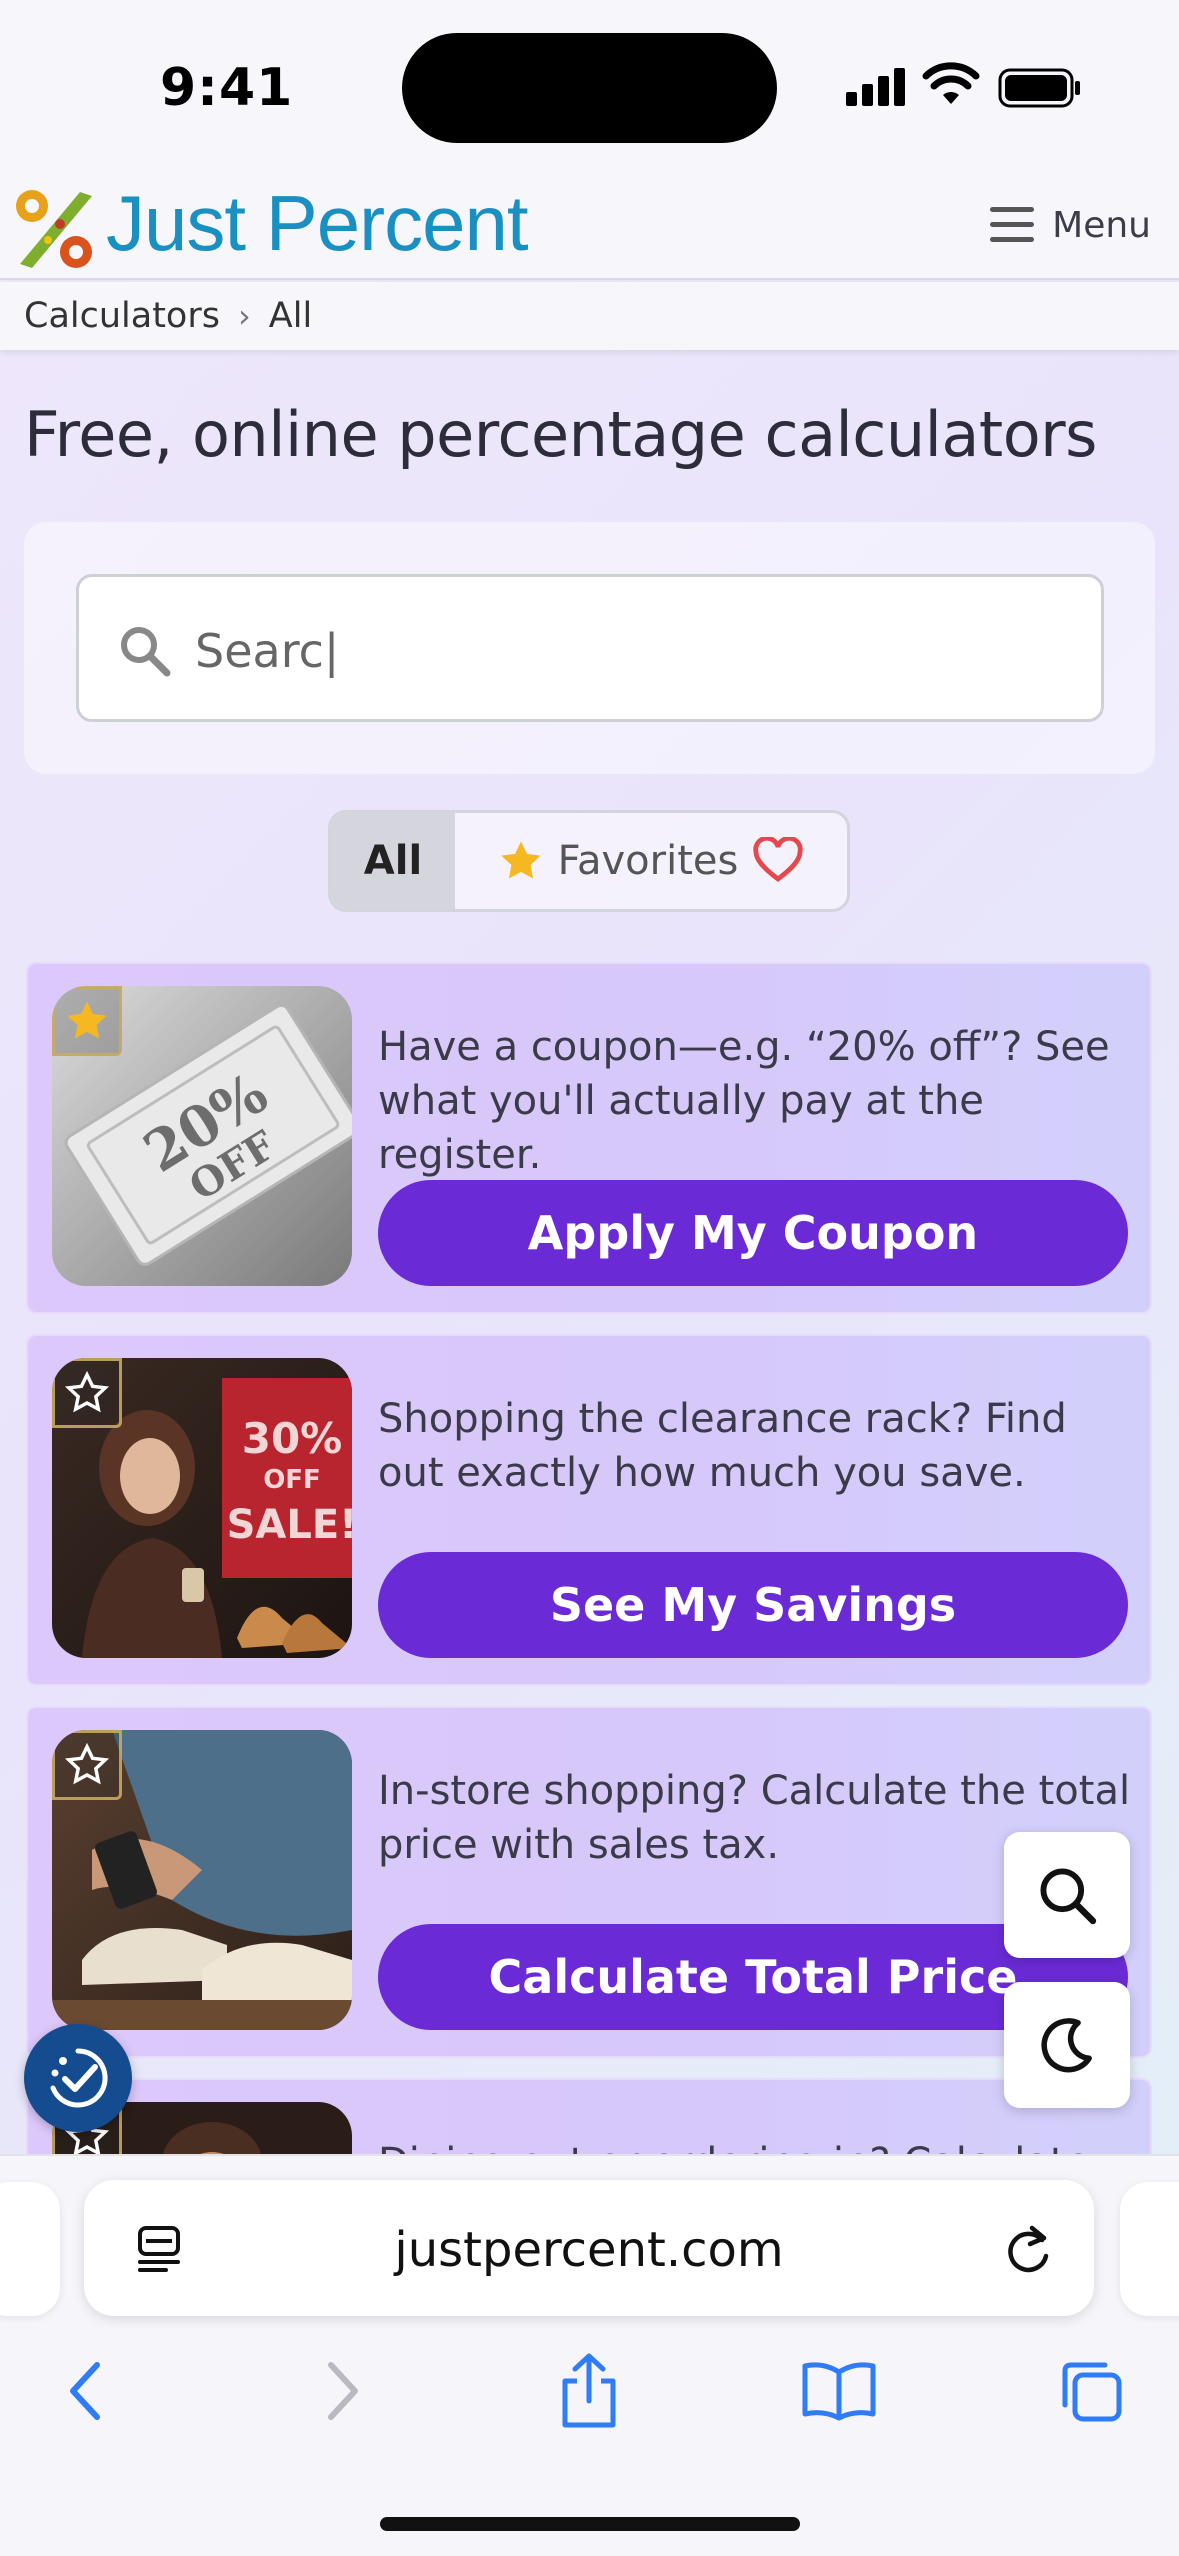 The height and width of the screenshot is (2556, 1179). I want to click on browser-nav-row, so click(589, 2401).